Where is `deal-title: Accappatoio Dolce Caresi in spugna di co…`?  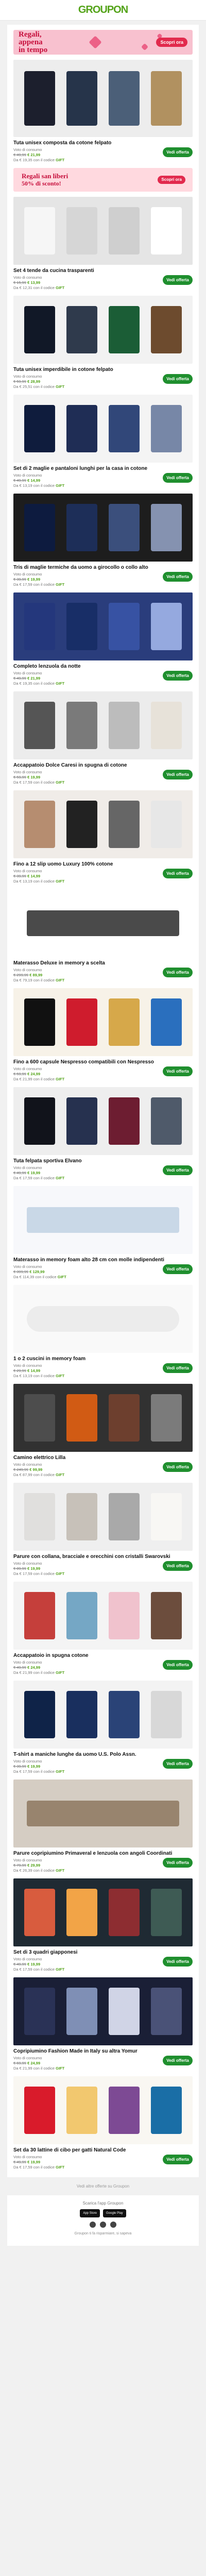 deal-title: Accappatoio Dolce Caresi in spugna di co… is located at coordinates (103, 766).